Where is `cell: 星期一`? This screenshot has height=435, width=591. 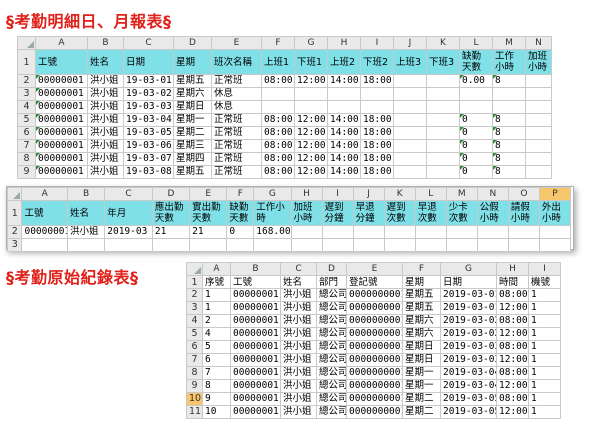 cell: 星期一 is located at coordinates (421, 386).